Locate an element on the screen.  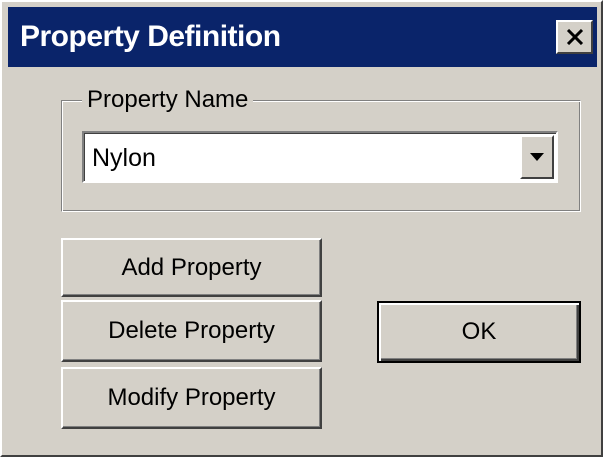
chevron-down-icon is located at coordinates (537, 157).